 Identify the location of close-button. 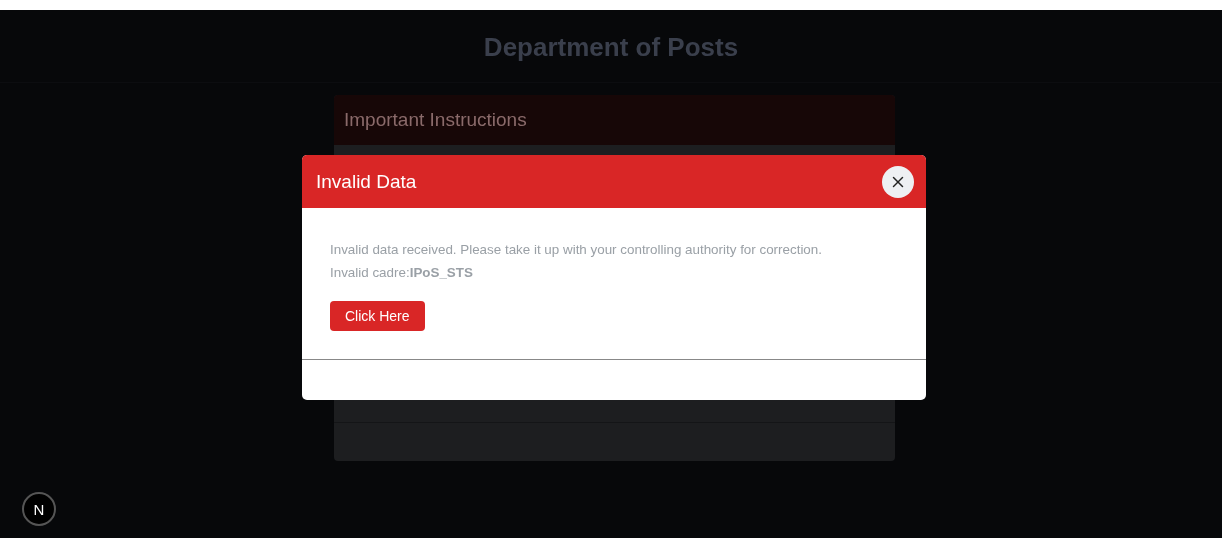
(898, 181).